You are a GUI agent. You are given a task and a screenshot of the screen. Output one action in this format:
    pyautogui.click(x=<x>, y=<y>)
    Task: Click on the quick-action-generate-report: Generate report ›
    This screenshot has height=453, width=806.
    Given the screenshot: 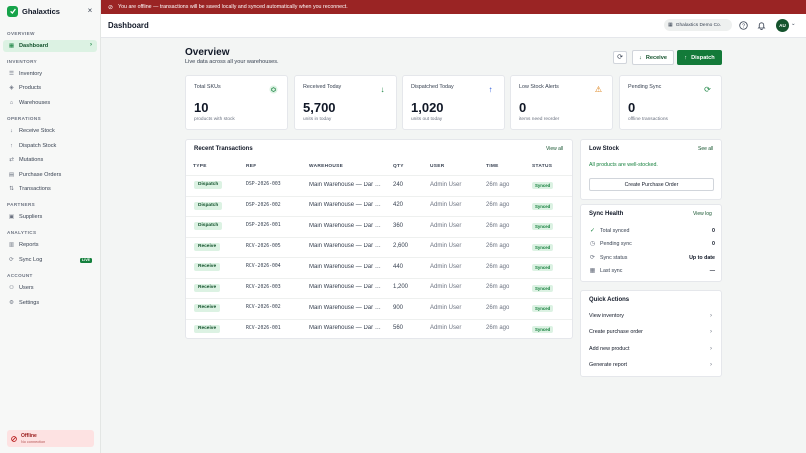 What is the action you would take?
    pyautogui.click(x=652, y=364)
    